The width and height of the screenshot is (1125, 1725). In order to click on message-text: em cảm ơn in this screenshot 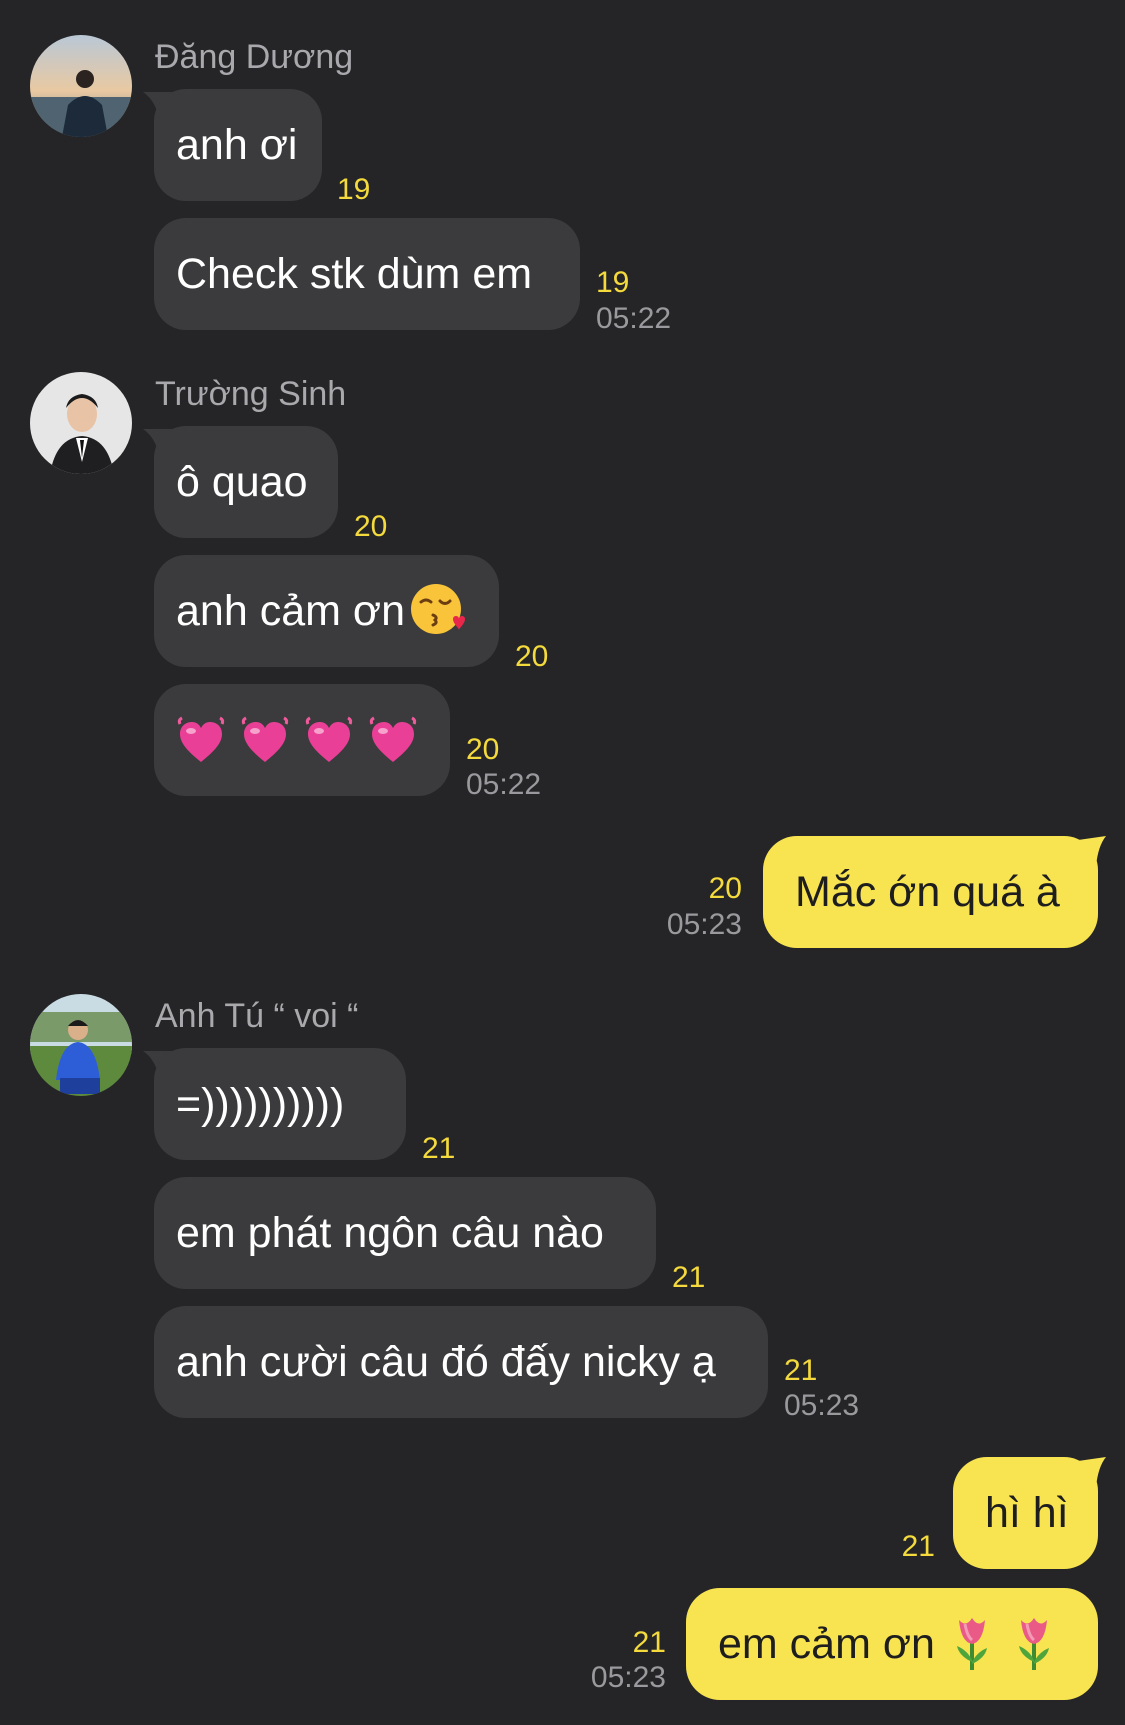, I will do `click(826, 1644)`.